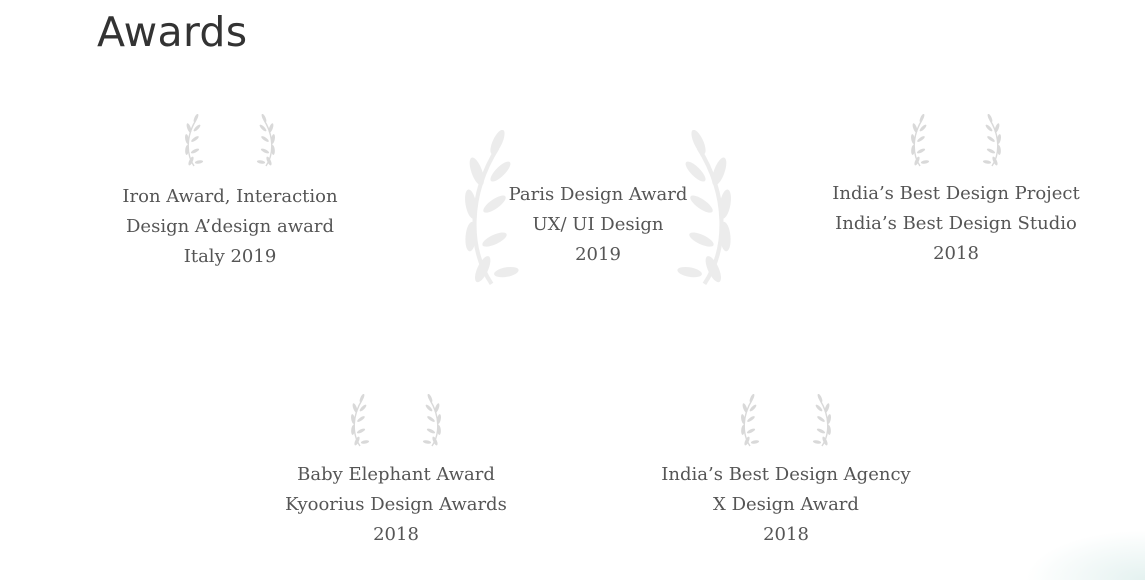 The image size is (1145, 580). I want to click on award-card: Paris Design Award UX/ UI Design 2019, so click(598, 225).